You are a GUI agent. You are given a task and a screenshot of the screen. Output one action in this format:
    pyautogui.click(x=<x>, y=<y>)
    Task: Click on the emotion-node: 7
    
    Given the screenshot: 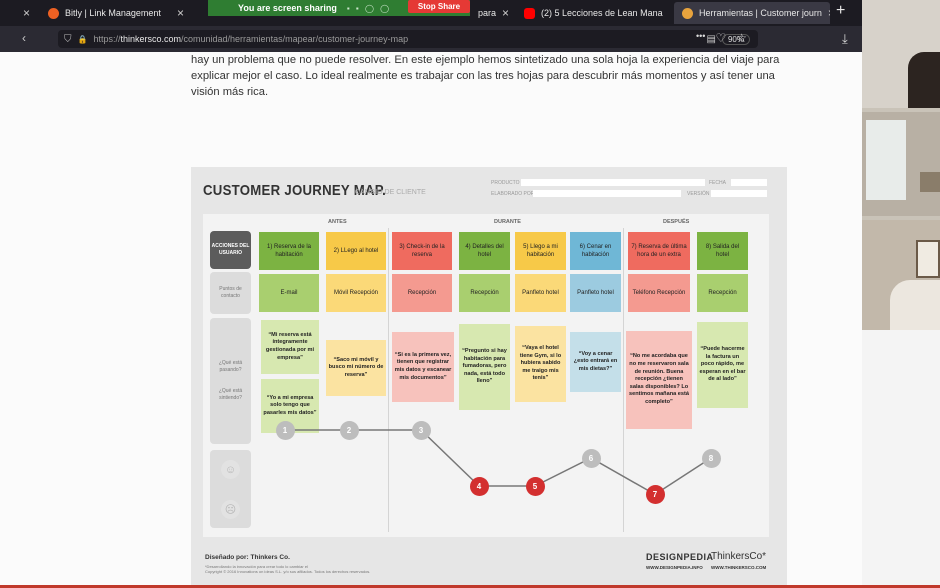 What is the action you would take?
    pyautogui.click(x=655, y=494)
    